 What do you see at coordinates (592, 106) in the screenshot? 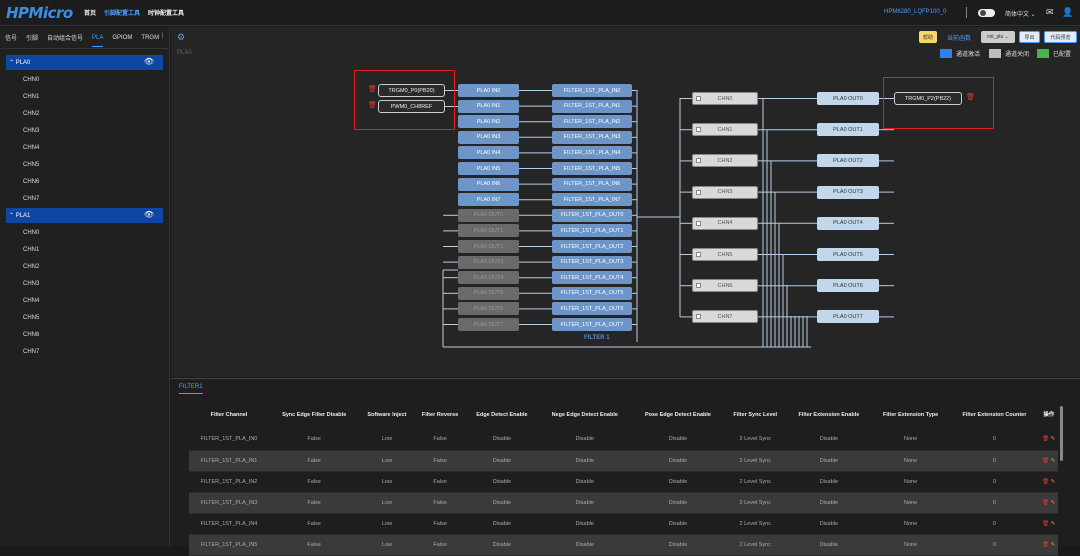
I see `filter-node: FILTER_1ST_PLA_IN1` at bounding box center [592, 106].